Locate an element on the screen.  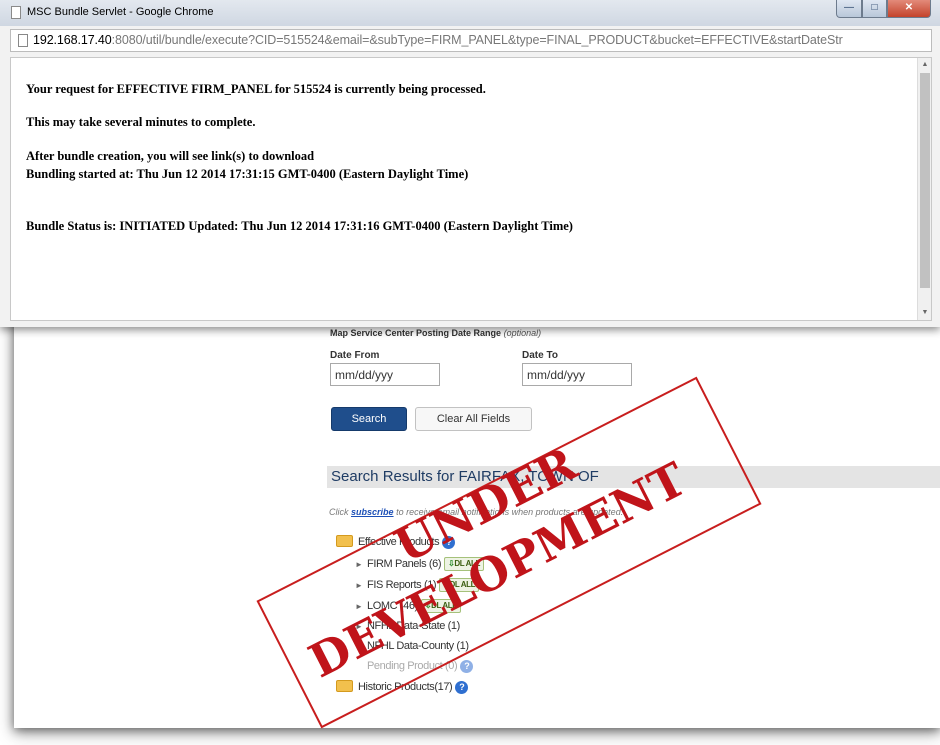
date-to-input is located at coordinates (577, 374).